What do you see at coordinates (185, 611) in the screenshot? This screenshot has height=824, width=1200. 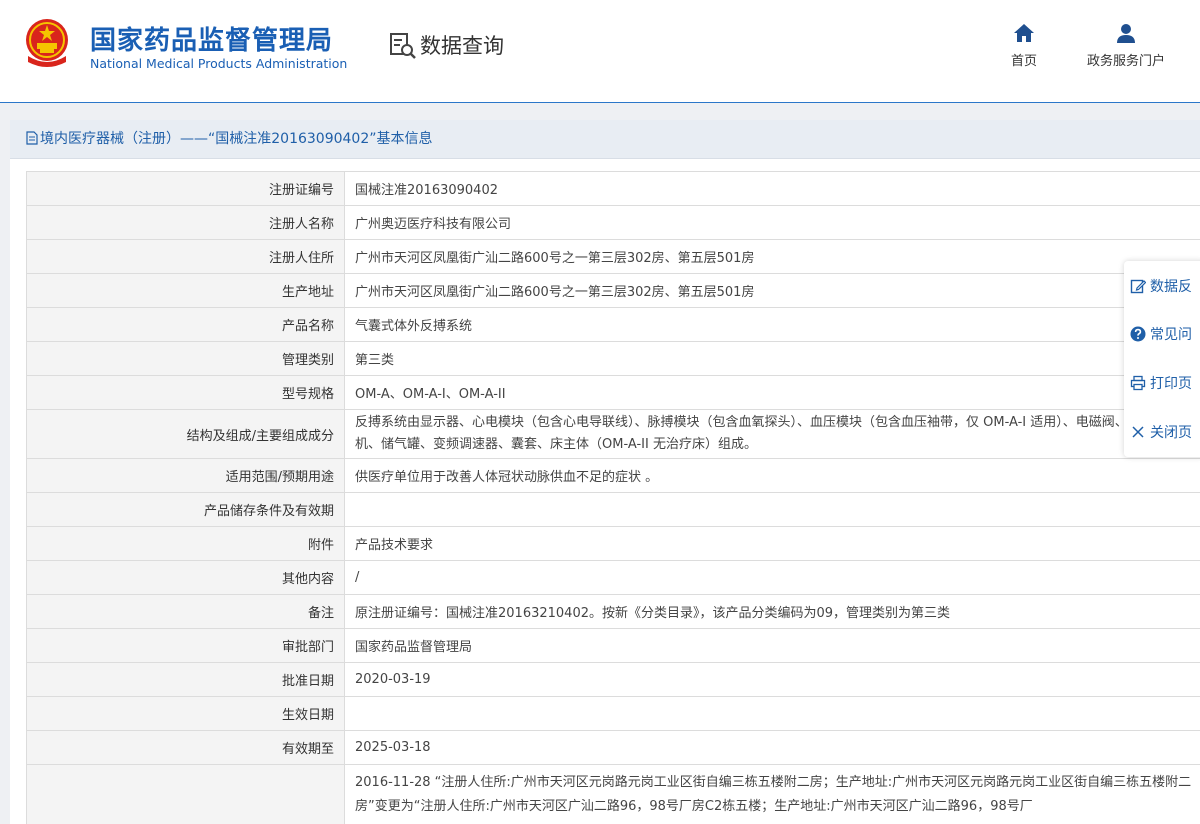 I see `row-label: 备注` at bounding box center [185, 611].